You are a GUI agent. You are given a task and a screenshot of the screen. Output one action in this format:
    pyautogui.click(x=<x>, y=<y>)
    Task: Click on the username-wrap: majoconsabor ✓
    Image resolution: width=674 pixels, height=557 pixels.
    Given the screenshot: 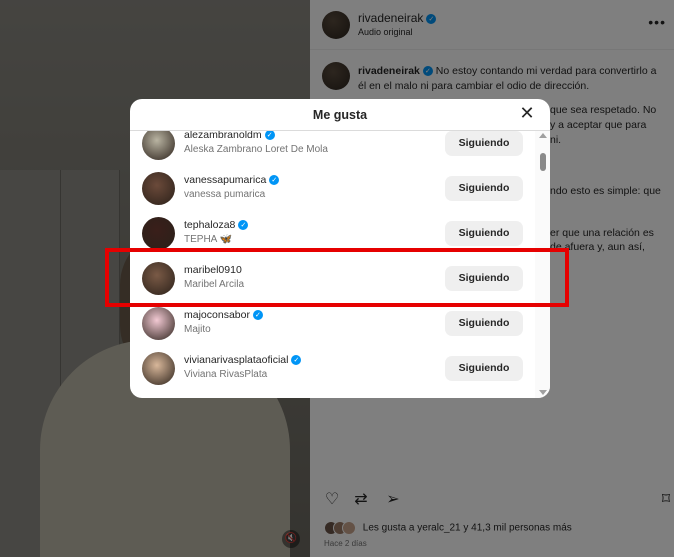 What is the action you would take?
    pyautogui.click(x=223, y=315)
    